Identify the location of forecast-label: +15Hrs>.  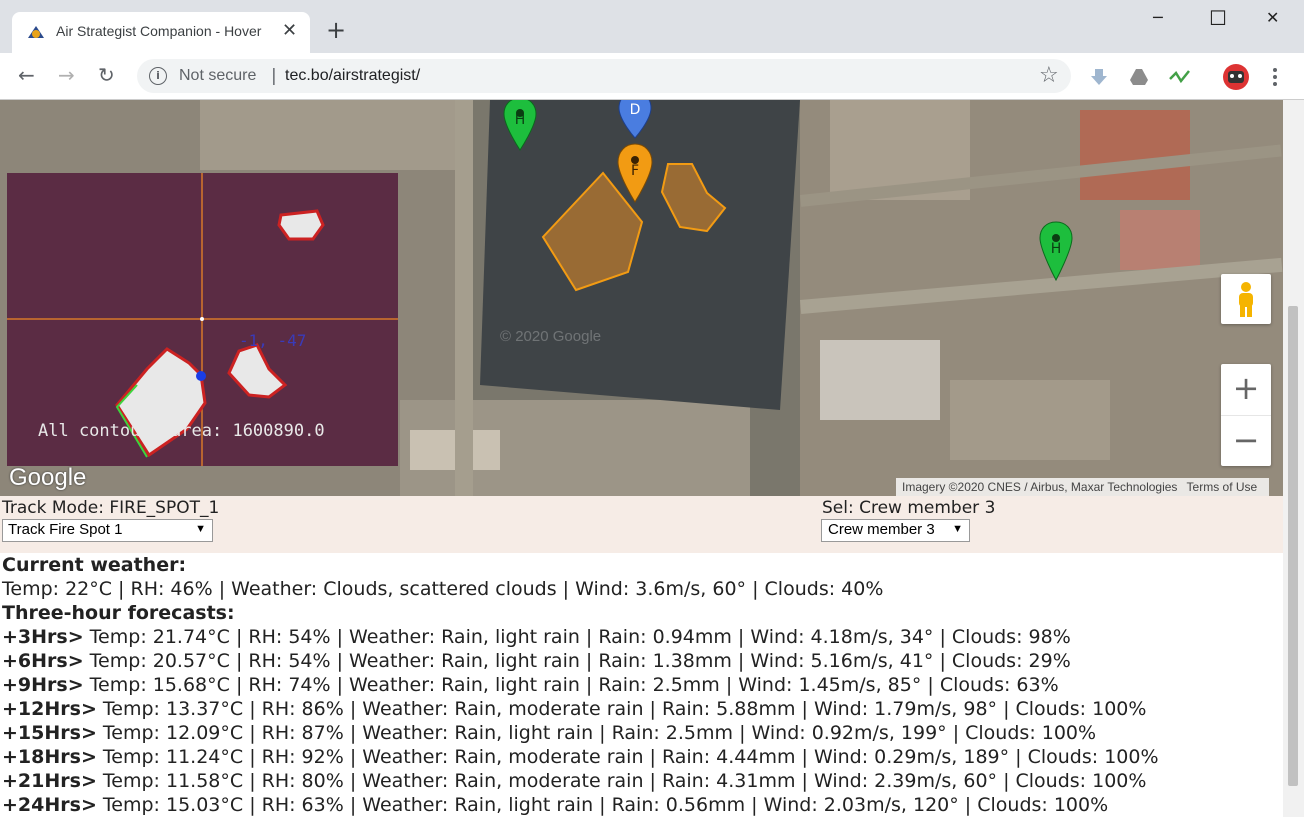
(49, 733).